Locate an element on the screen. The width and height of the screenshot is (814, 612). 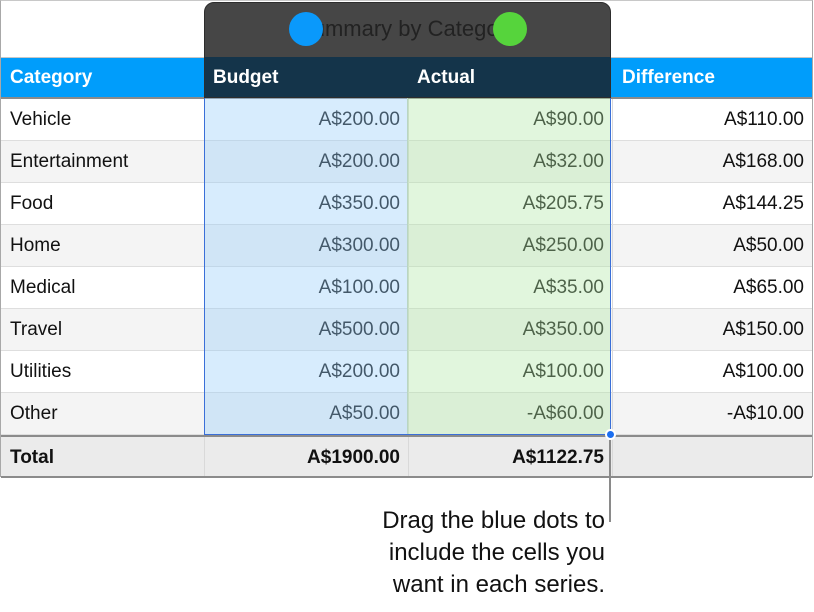
selected-header-row: Budget Actual is located at coordinates (407, 77).